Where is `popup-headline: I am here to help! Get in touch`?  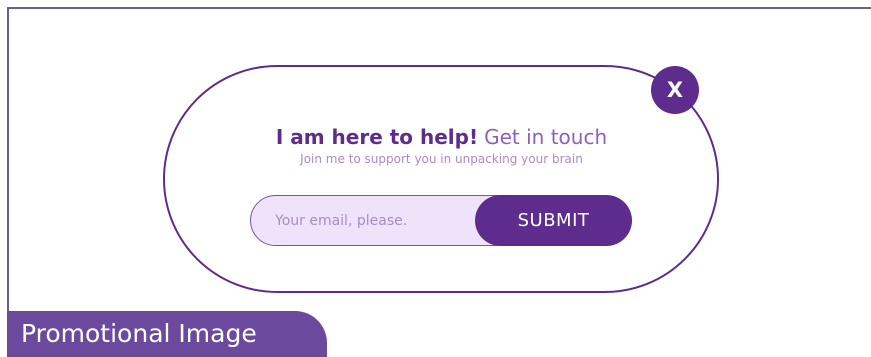 popup-headline: I am here to help! Get in touch is located at coordinates (435, 137).